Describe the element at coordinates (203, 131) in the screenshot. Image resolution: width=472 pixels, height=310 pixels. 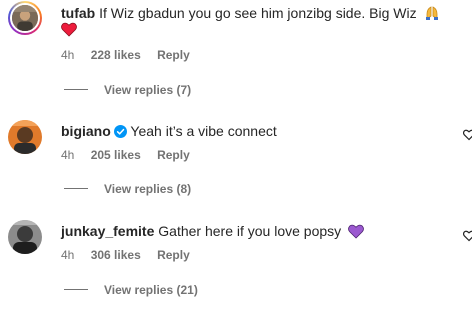
I see `comment-text: Yeah it’s a vibe connect` at that location.